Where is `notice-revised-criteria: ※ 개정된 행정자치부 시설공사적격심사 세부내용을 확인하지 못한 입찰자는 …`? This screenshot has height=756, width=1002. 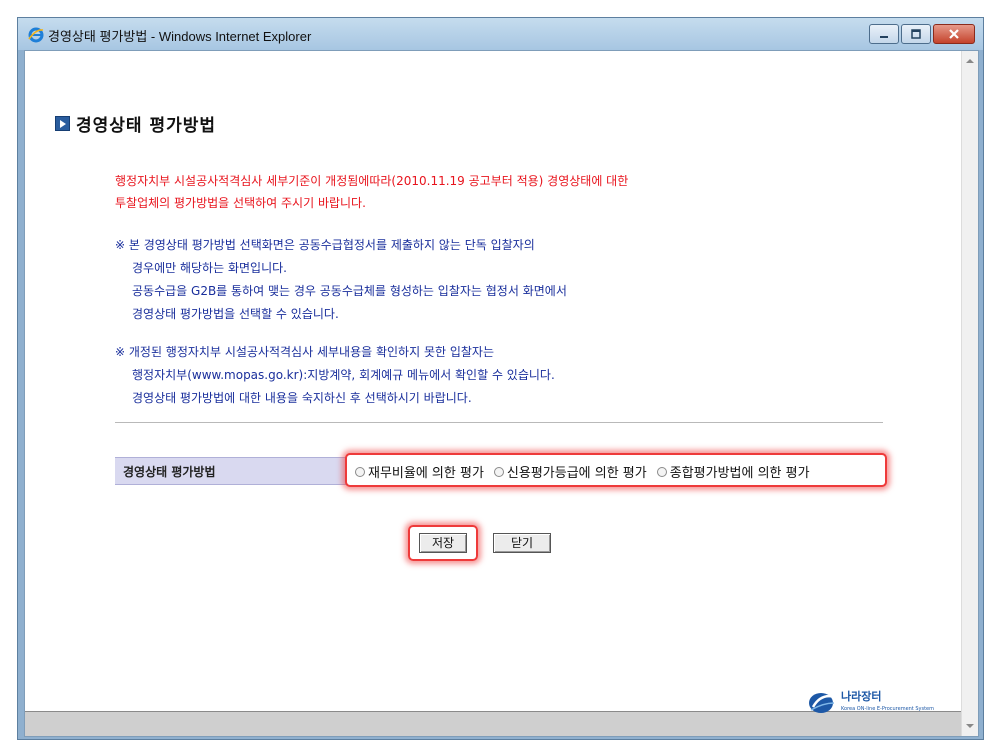 notice-revised-criteria: ※ 개정된 행정자치부 시설공사적격심사 세부내용을 확인하지 못한 입찰자는 … is located at coordinates (335, 375).